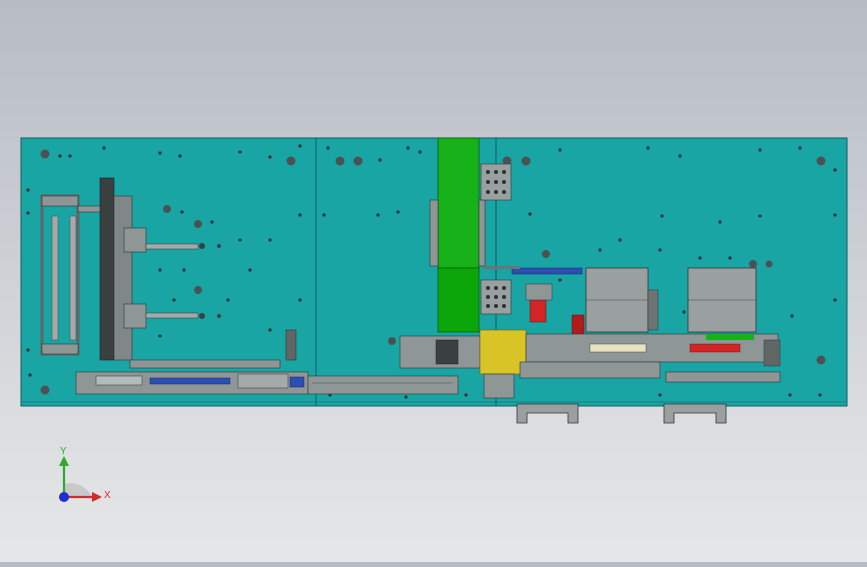 The height and width of the screenshot is (567, 867). I want to click on right-shaft-assembly, so click(650, 358).